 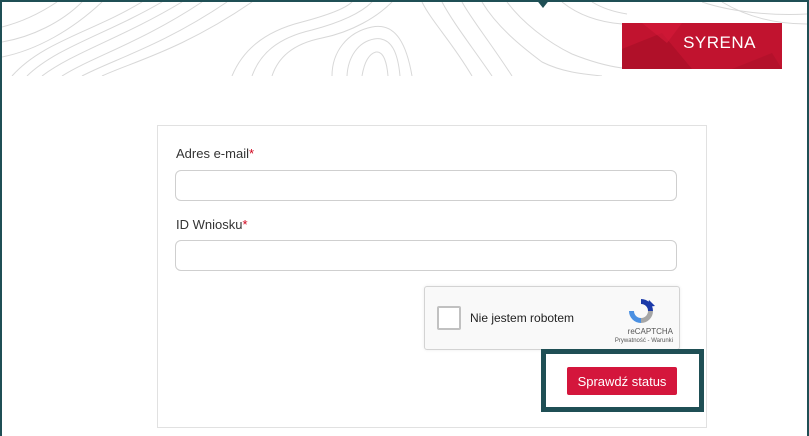 I want to click on email-label: Adres e-mail*, so click(x=215, y=153).